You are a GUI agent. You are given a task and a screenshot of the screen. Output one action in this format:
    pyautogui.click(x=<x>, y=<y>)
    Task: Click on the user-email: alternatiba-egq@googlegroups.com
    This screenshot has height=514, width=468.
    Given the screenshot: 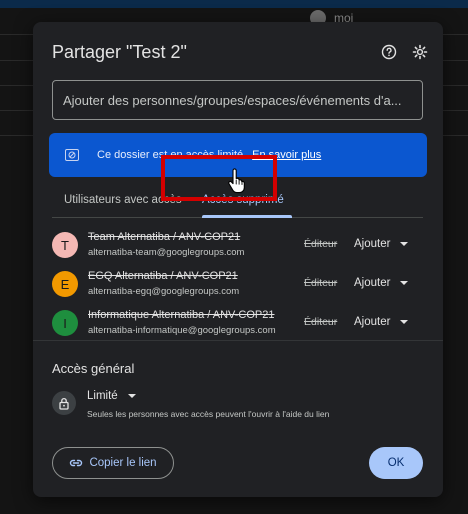 What is the action you would take?
    pyautogui.click(x=164, y=291)
    